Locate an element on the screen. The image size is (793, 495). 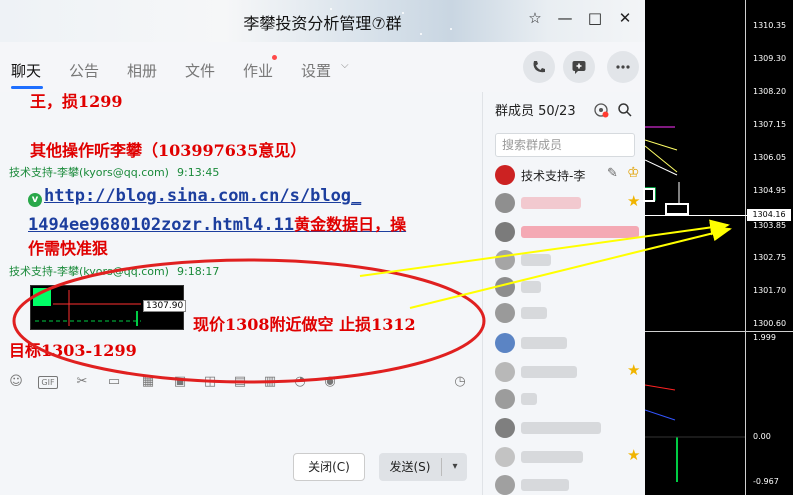
tab-announcements: 公告 is located at coordinates (84, 70).